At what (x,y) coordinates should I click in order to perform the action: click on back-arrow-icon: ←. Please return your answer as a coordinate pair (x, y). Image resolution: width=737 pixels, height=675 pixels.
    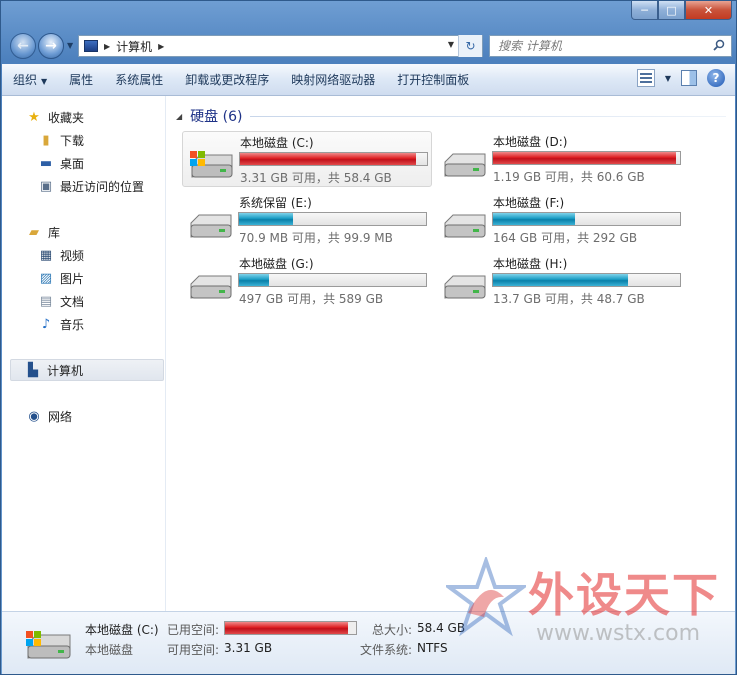
    Looking at the image, I should click on (23, 46).